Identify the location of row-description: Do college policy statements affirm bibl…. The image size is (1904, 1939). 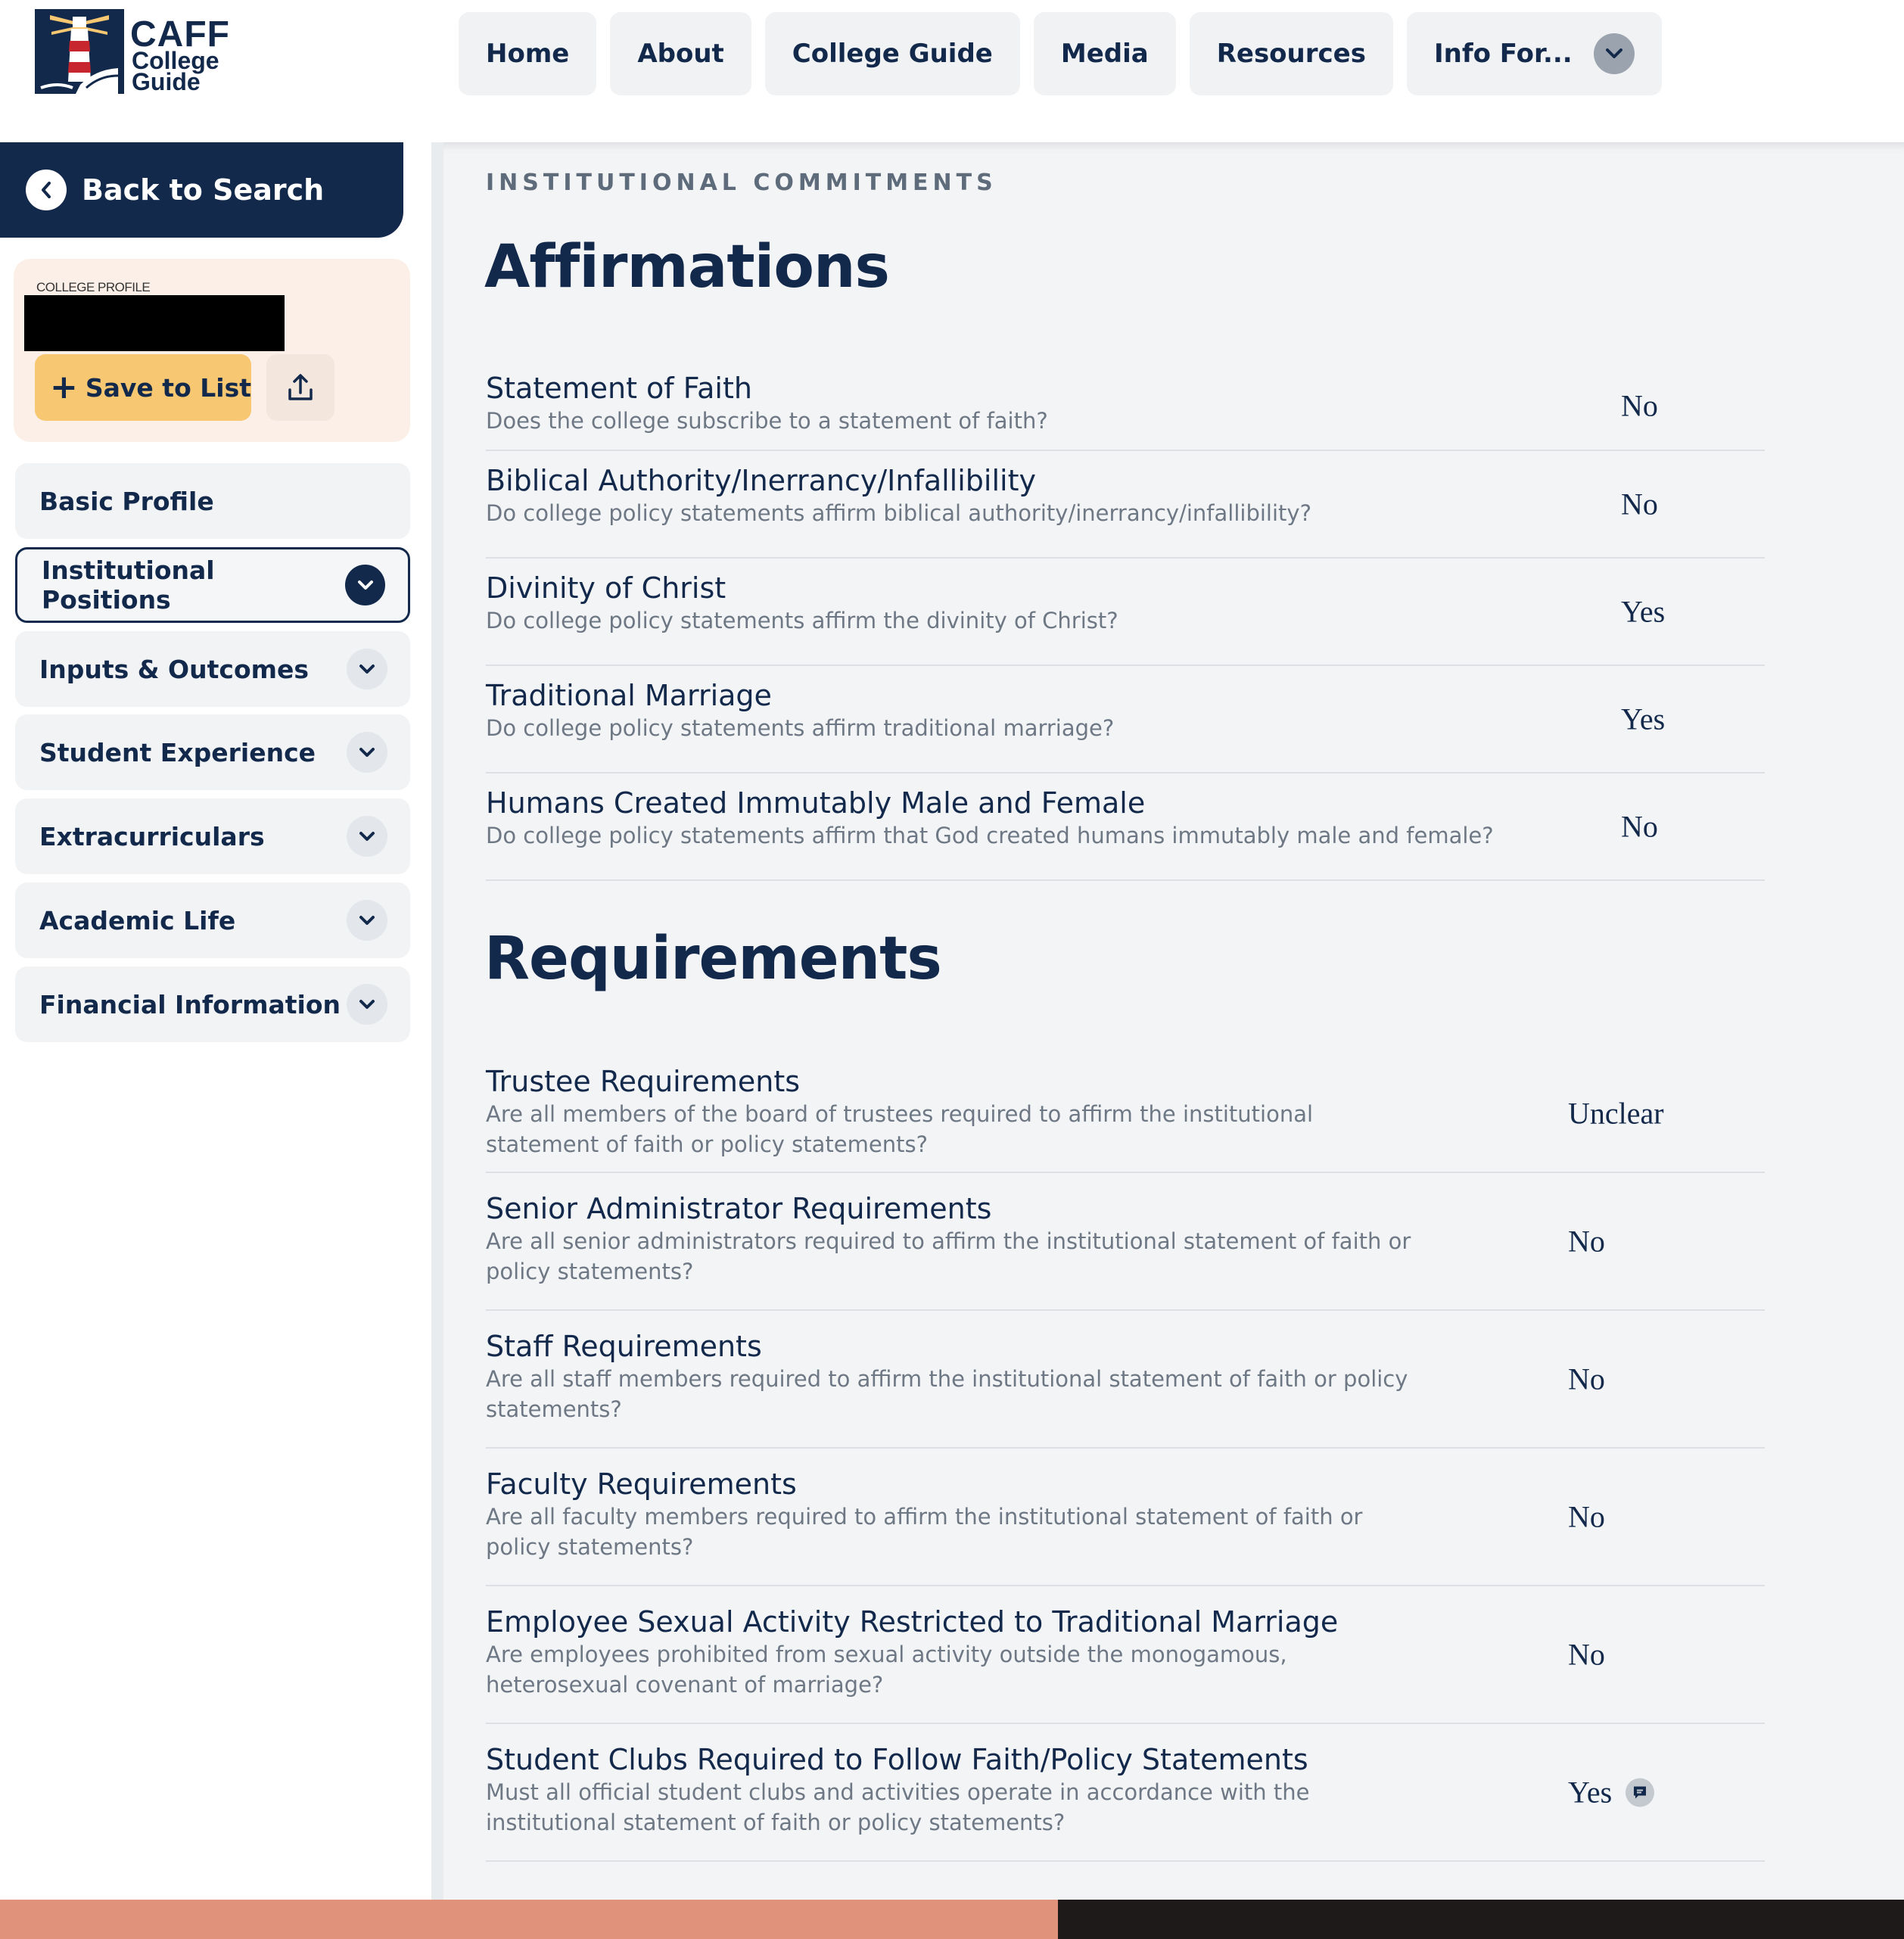
(898, 513).